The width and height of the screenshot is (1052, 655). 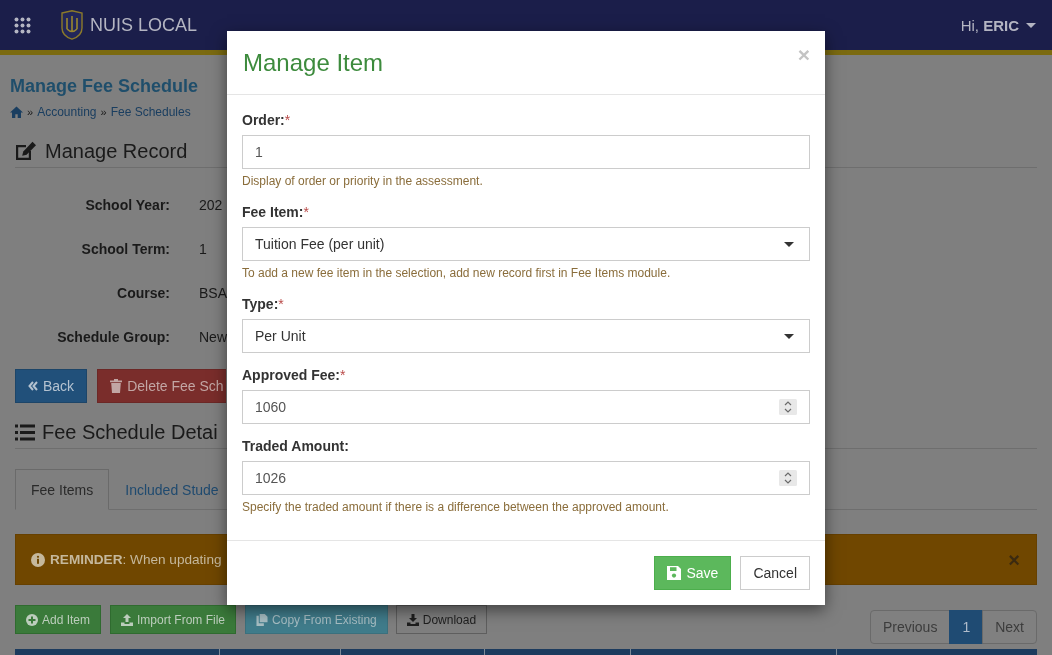 What do you see at coordinates (910, 627) in the screenshot?
I see `pagination-button: Previous` at bounding box center [910, 627].